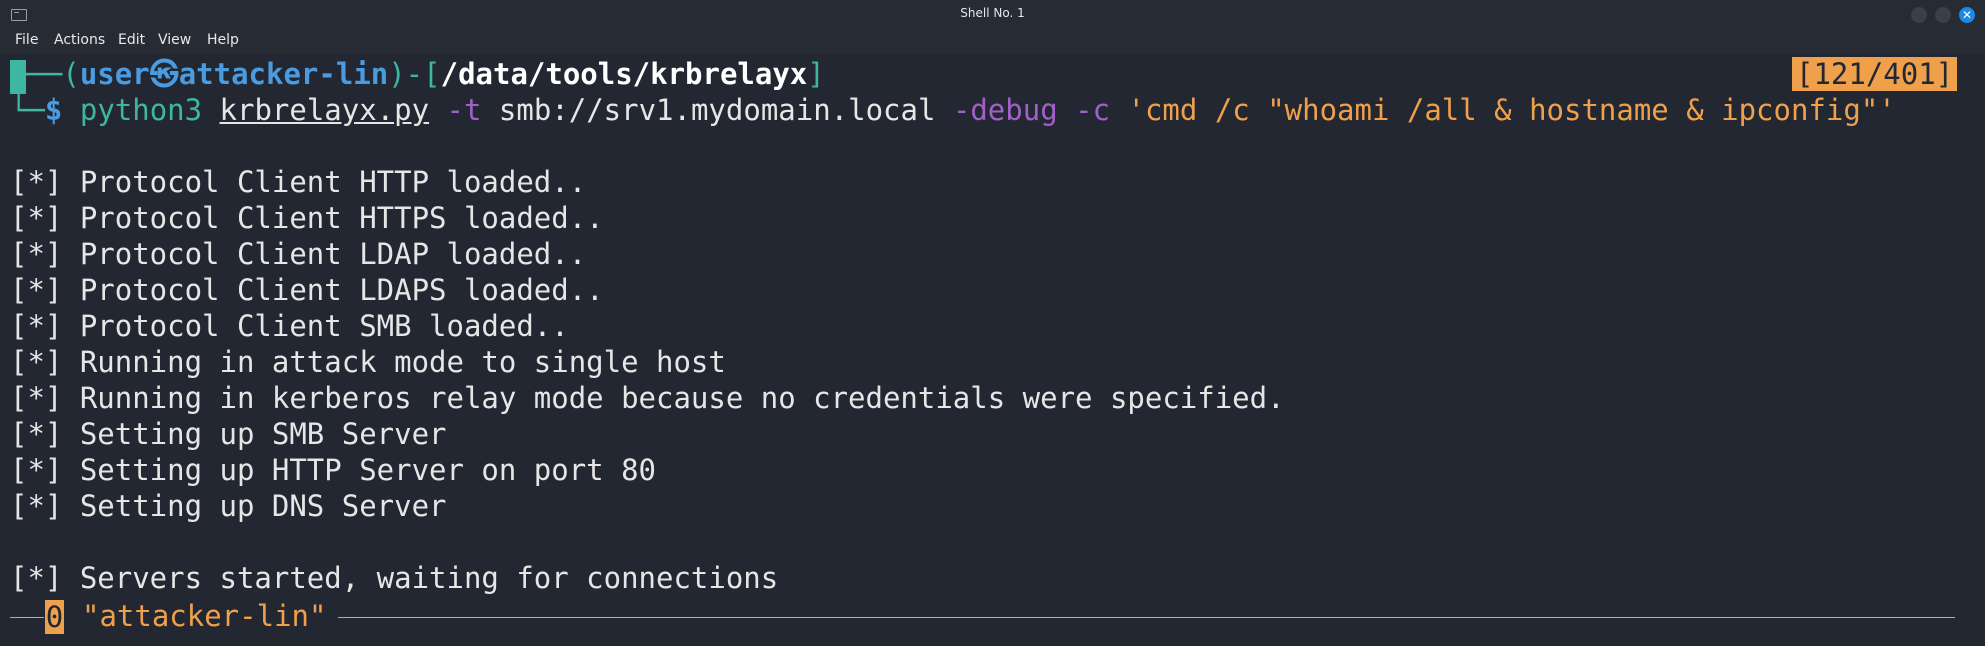 The width and height of the screenshot is (1985, 646). What do you see at coordinates (164, 74) in the screenshot?
I see `prompt-at: ㉿` at bounding box center [164, 74].